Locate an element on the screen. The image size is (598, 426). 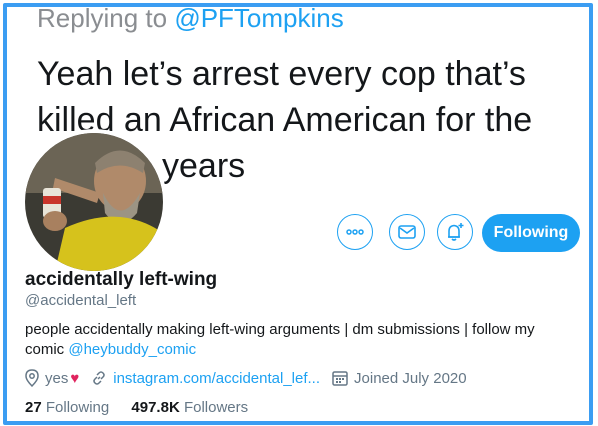
profile-stats: 27 Following 497.8K Followers is located at coordinates (145, 407).